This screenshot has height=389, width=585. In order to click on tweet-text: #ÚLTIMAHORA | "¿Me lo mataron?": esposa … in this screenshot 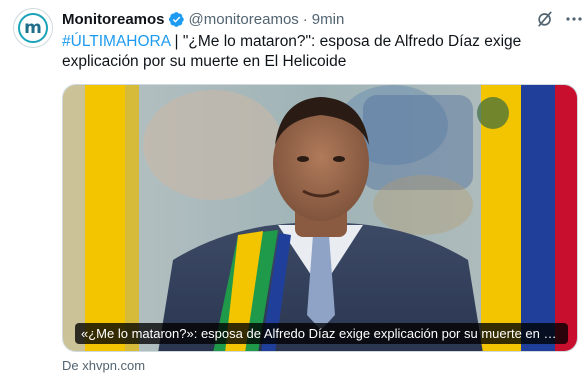, I will do `click(314, 52)`.